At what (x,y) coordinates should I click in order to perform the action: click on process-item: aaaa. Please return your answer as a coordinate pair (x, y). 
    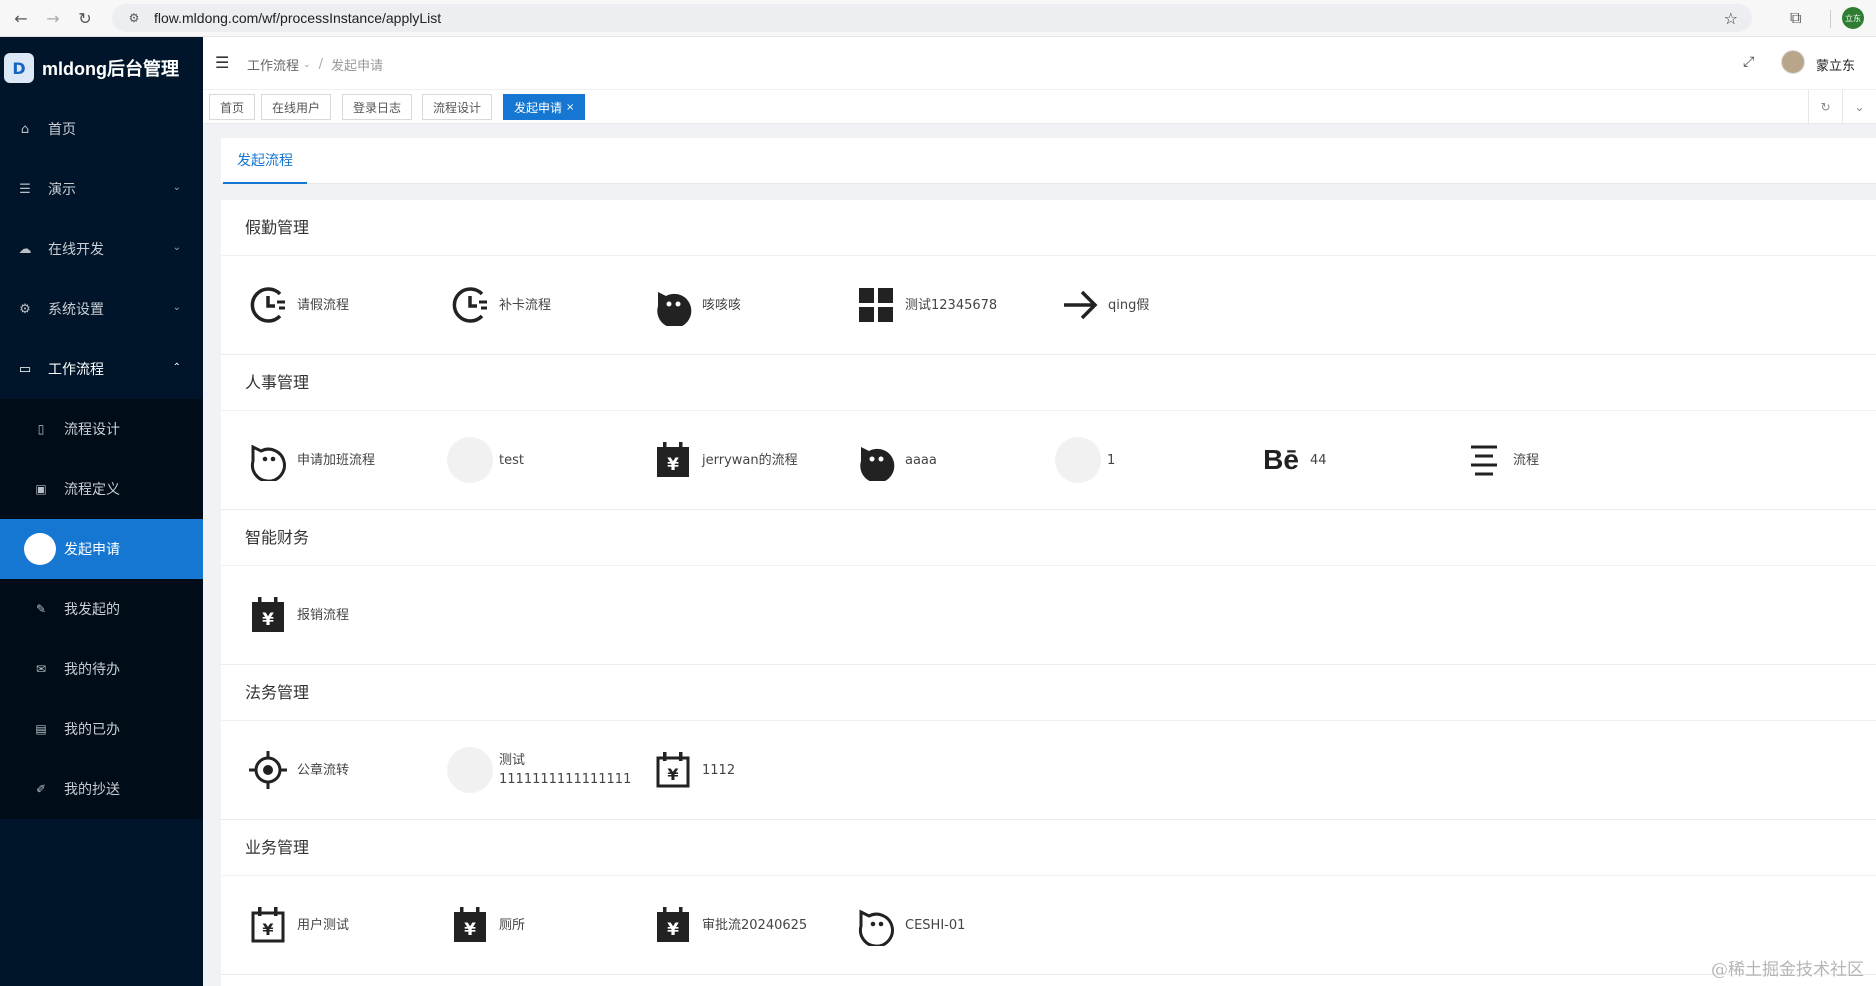
    Looking at the image, I should click on (895, 460).